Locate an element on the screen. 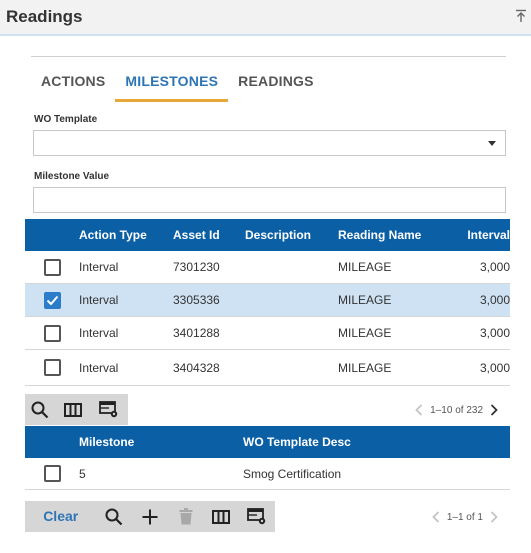  column-header-description: Description is located at coordinates (291, 235).